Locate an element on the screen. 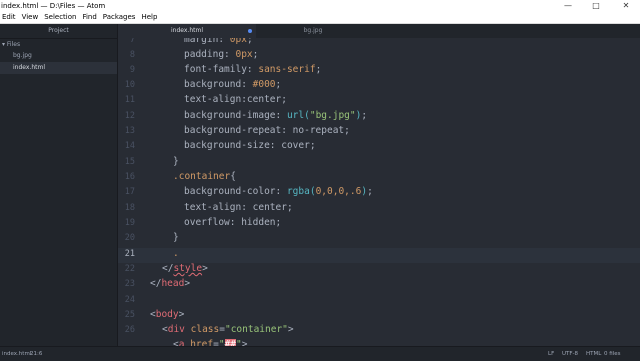 This screenshot has width=640, height=361. menu-selection: Selection is located at coordinates (60, 17).